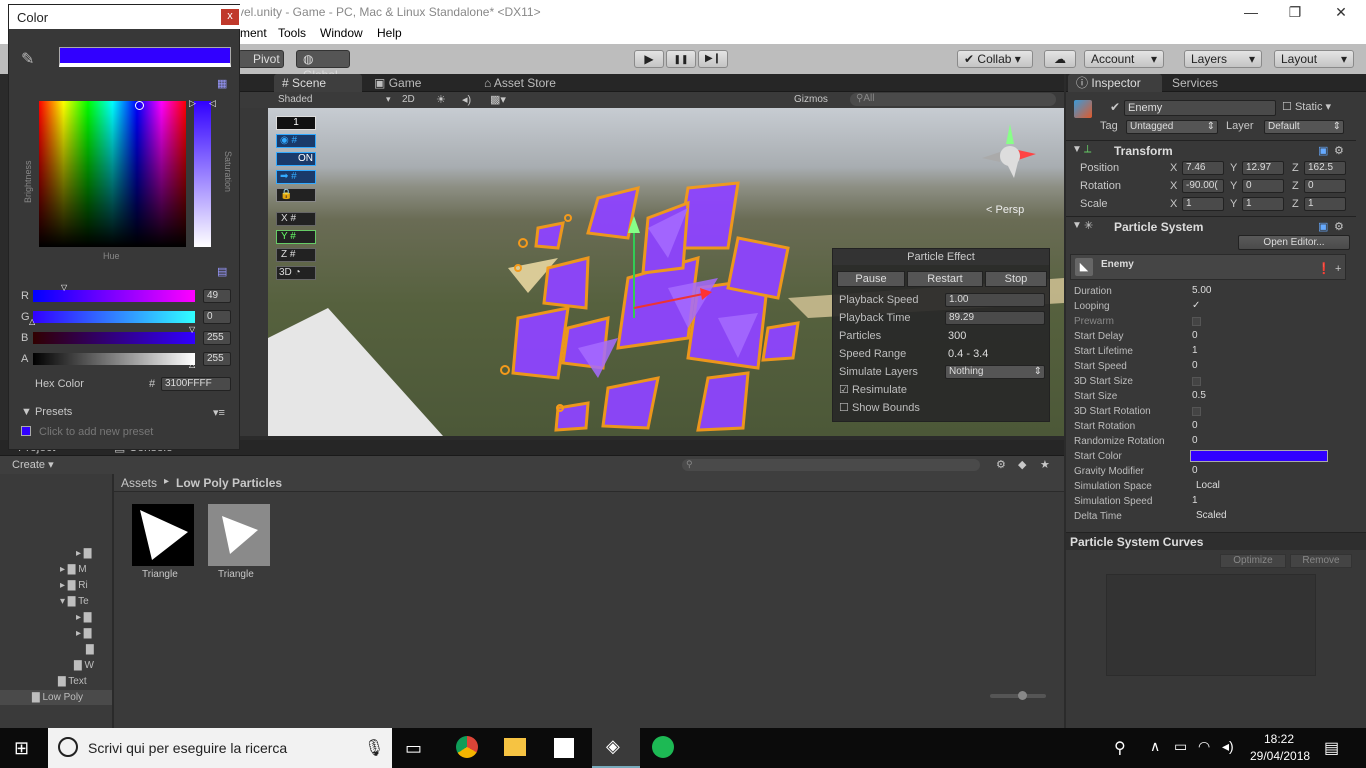  Describe the element at coordinates (467, 747) in the screenshot. I see `chrome-icon` at that location.